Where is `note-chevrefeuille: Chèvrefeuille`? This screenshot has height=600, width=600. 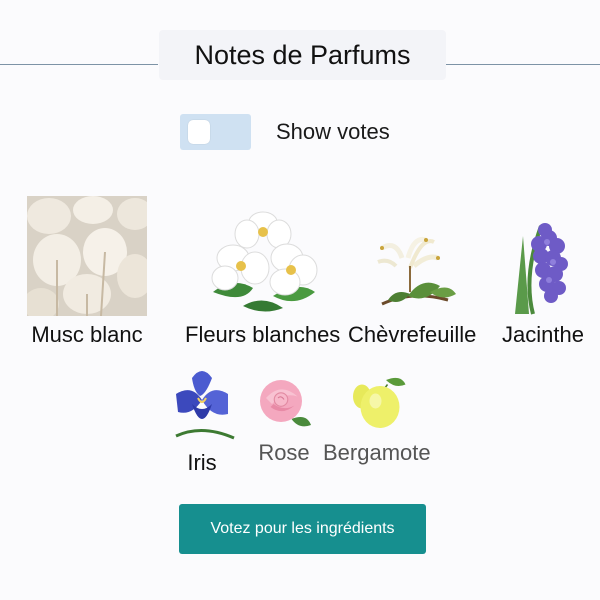
note-chevrefeuille: Chèvrefeuille is located at coordinates (412, 272).